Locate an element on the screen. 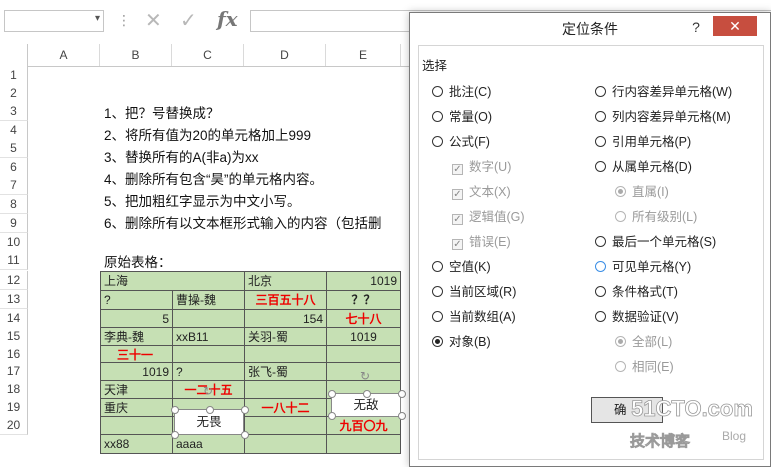 This screenshot has height=467, width=771. help-button: ? is located at coordinates (696, 28).